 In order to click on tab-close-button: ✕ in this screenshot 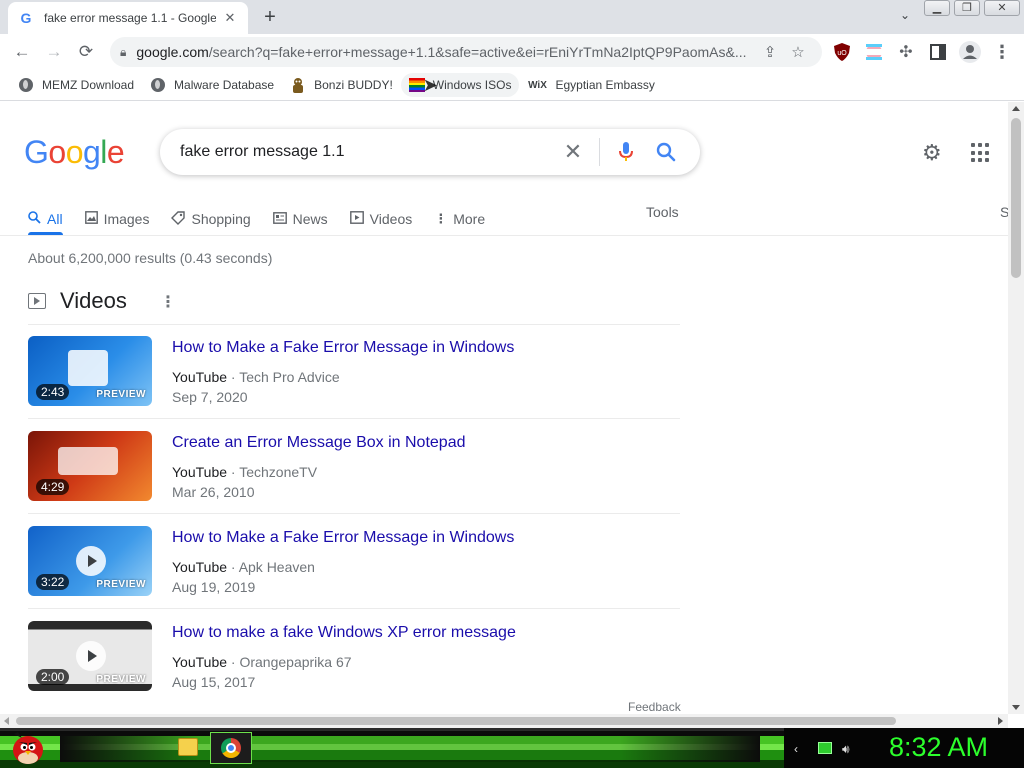, I will do `click(230, 18)`.